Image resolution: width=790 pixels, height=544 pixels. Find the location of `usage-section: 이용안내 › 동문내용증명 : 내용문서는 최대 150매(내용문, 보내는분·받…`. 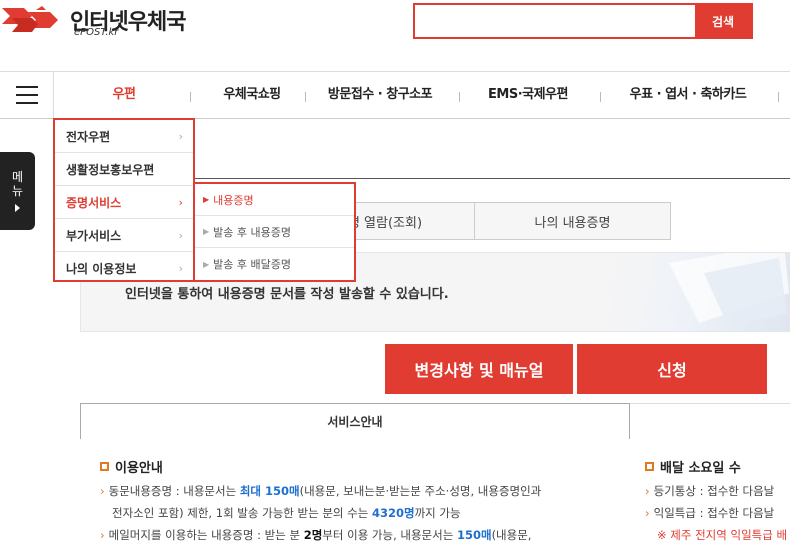

usage-section: 이용안내 › 동문내용증명 : 내용문서는 최대 150매(내용문, 보내는분·받… is located at coordinates (365, 500).